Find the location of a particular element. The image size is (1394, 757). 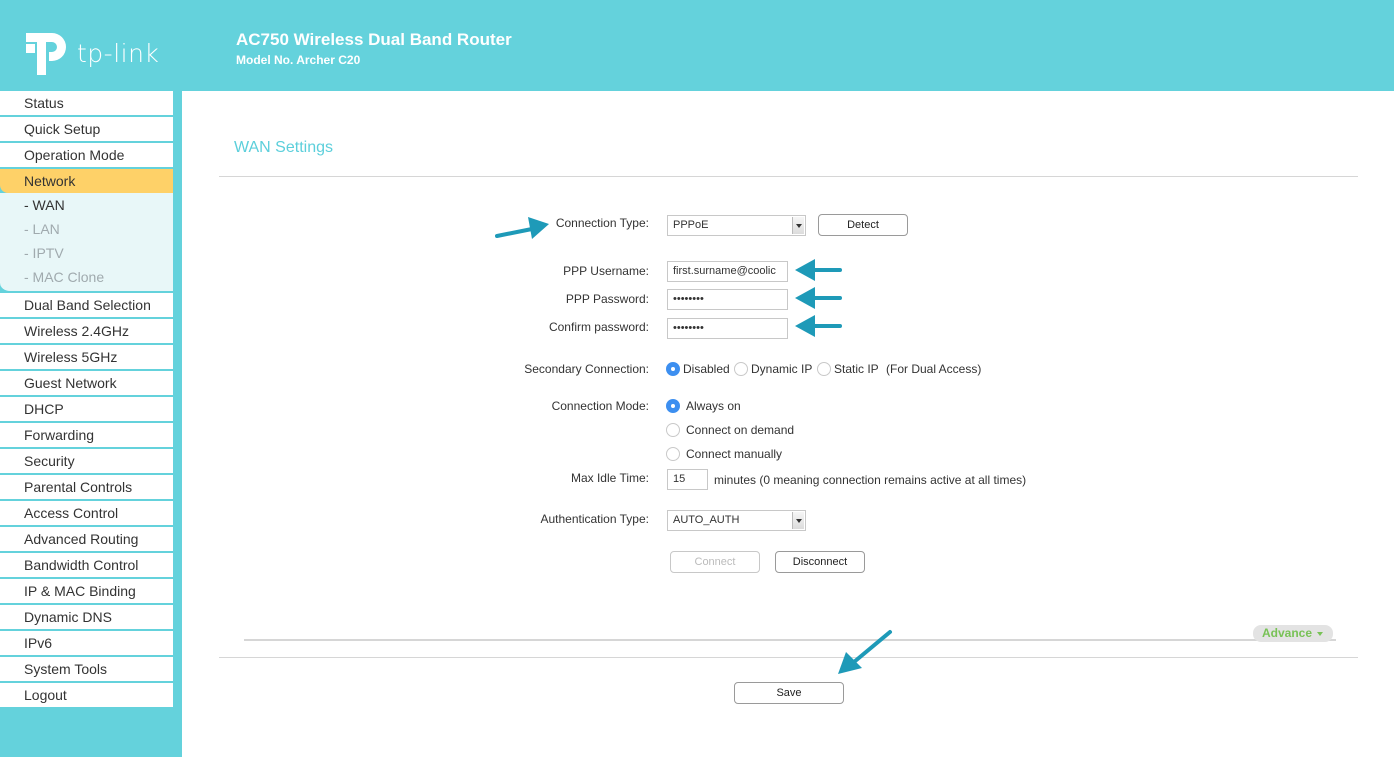

secondary-dynamic-ip-radio is located at coordinates (741, 369).